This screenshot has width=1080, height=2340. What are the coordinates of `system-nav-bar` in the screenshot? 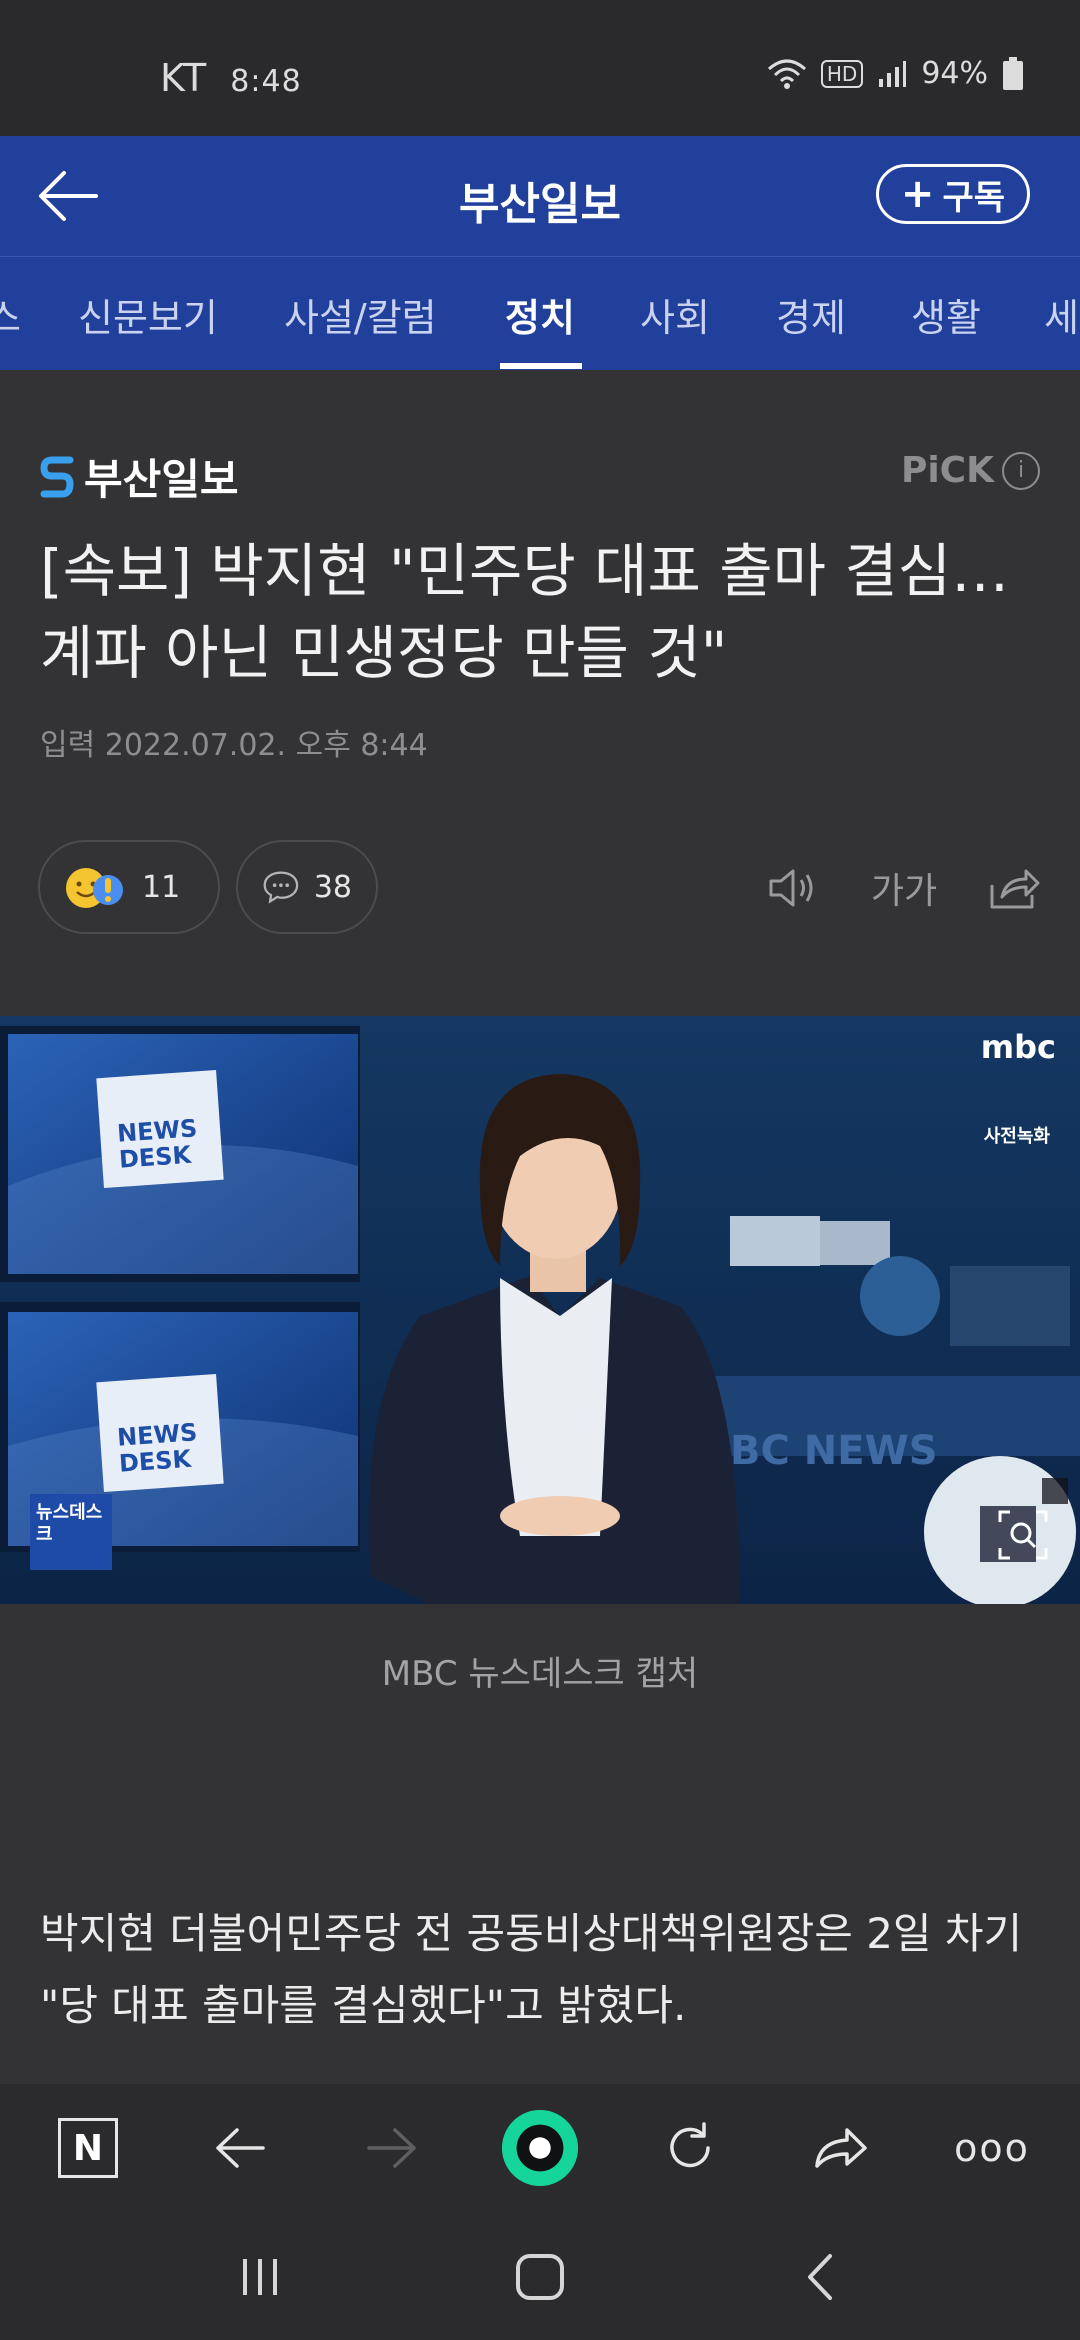 It's located at (540, 2276).